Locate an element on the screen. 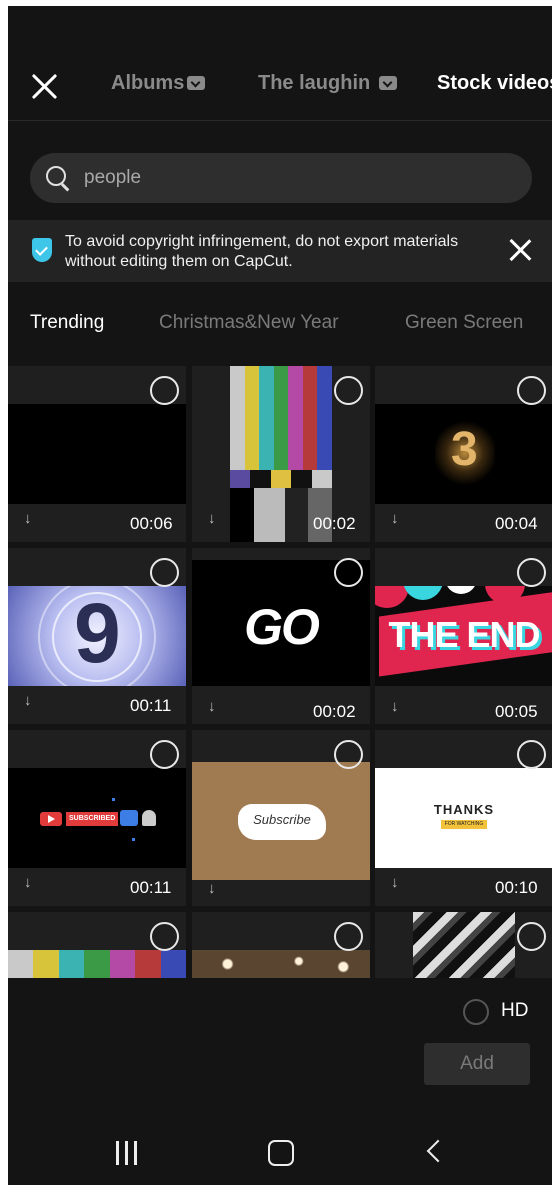  clip-thumbnail: THE END is located at coordinates (463, 636).